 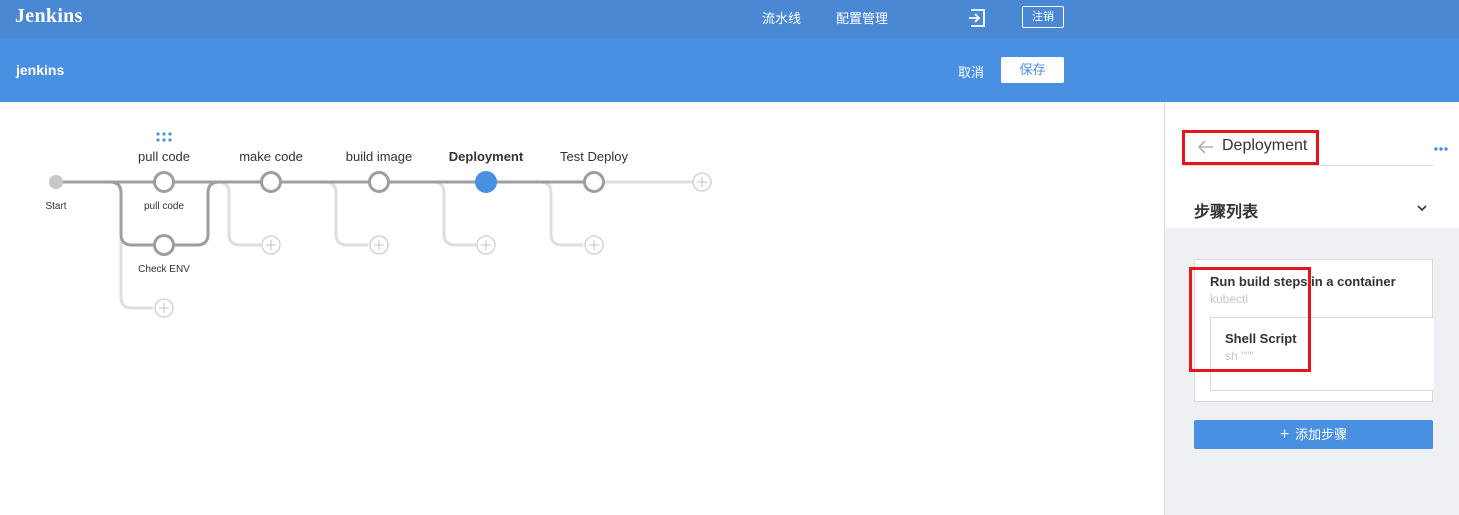 What do you see at coordinates (971, 71) in the screenshot?
I see `cancel-button: 取消` at bounding box center [971, 71].